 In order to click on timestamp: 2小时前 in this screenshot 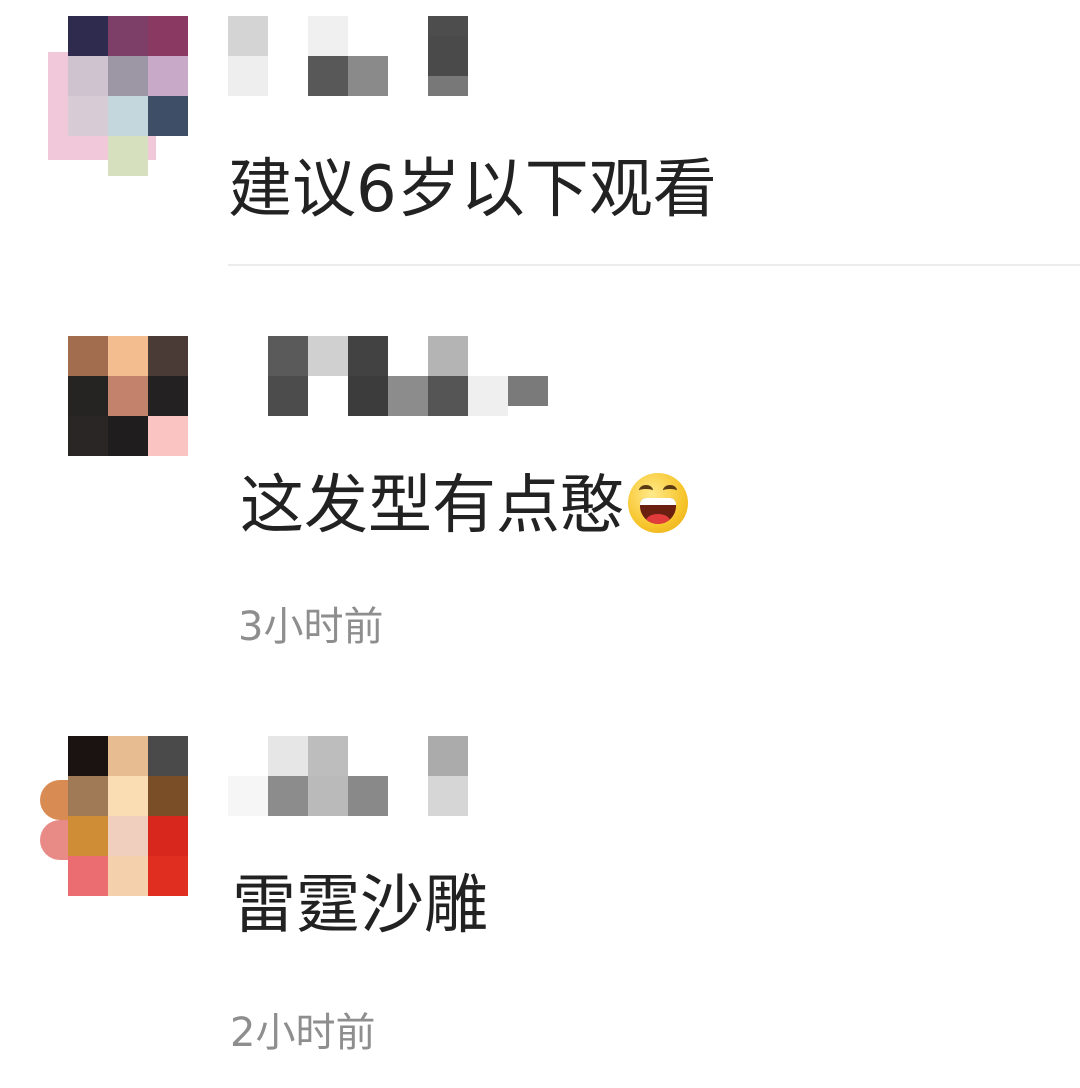, I will do `click(303, 1033)`.